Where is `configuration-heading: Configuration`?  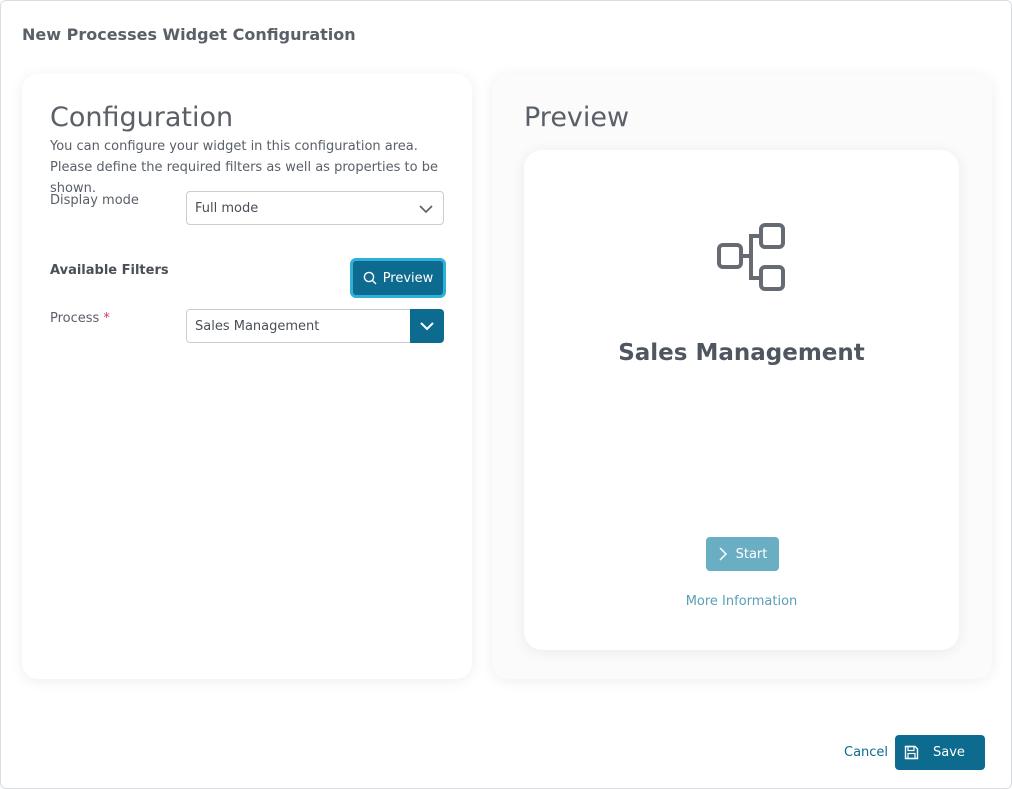
configuration-heading: Configuration is located at coordinates (142, 117).